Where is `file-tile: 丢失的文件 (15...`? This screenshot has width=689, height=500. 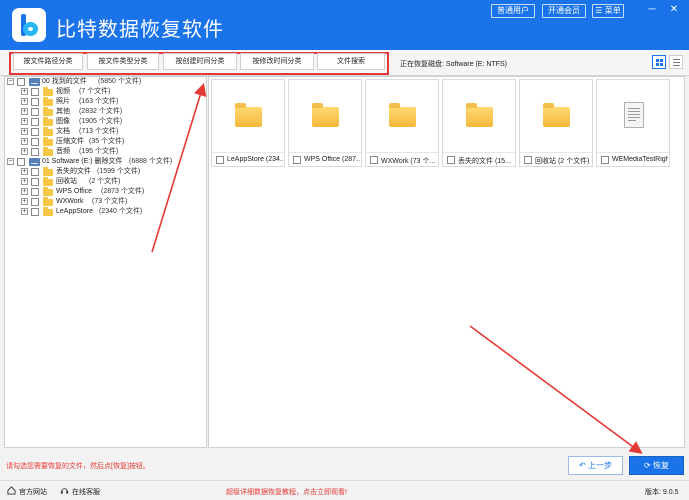 file-tile: 丢失的文件 (15... is located at coordinates (479, 123).